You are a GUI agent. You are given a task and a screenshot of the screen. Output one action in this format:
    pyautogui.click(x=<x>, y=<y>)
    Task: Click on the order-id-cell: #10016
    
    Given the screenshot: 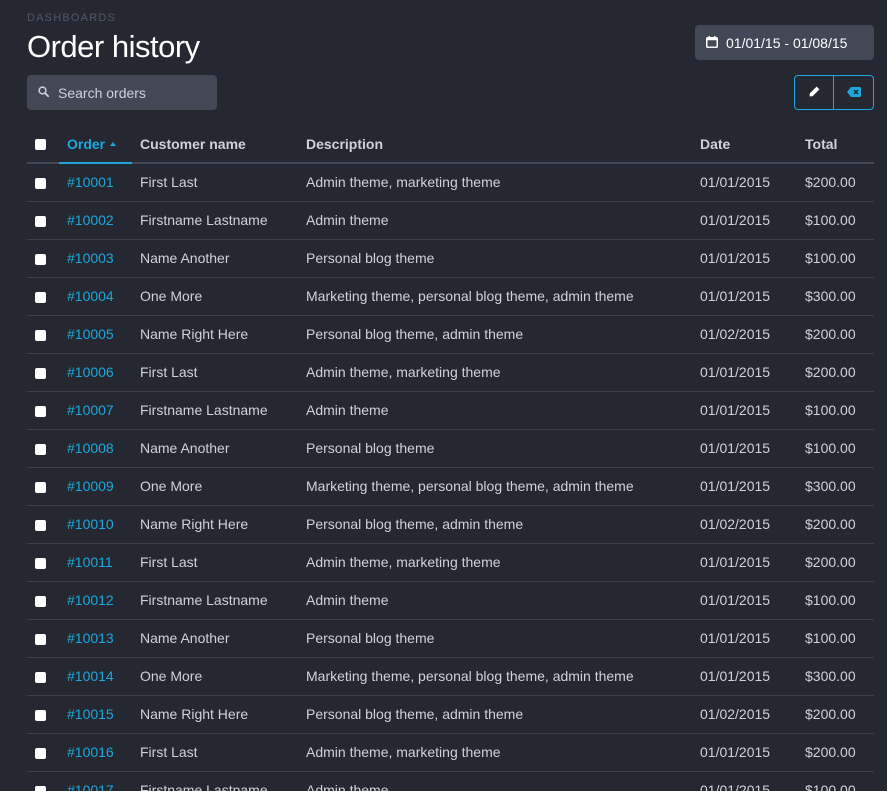 What is the action you would take?
    pyautogui.click(x=95, y=752)
    